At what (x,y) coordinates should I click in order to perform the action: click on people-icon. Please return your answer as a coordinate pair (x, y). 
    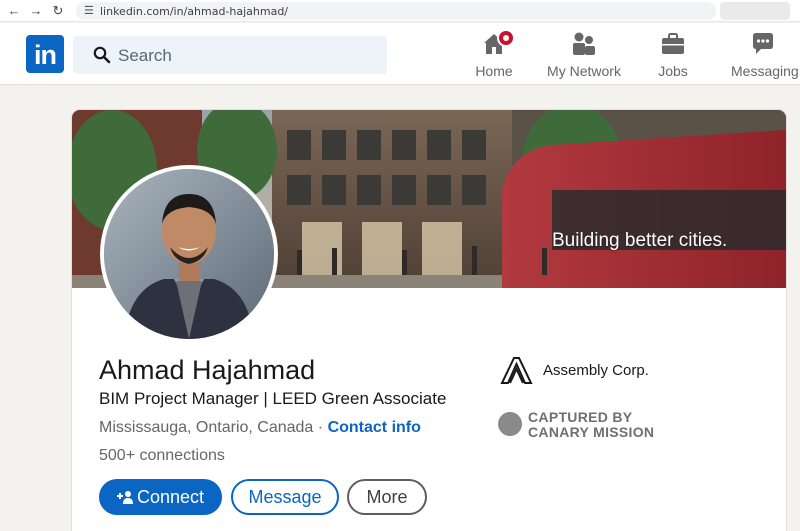
    Looking at the image, I should click on (584, 44).